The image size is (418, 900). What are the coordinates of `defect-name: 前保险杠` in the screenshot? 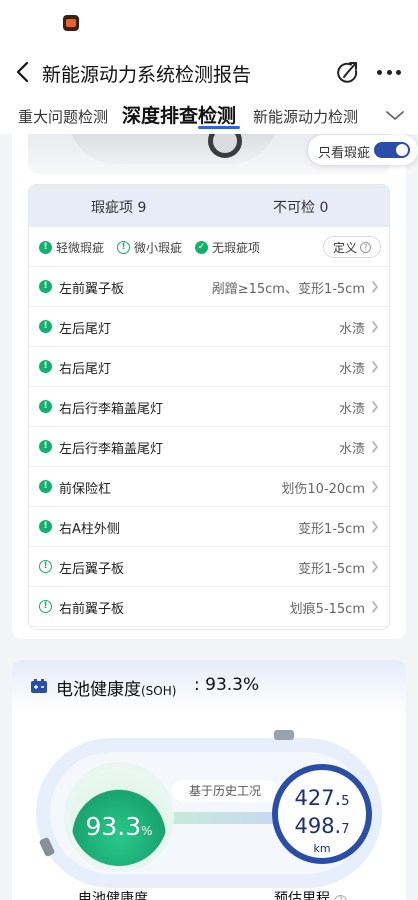 It's located at (85, 489).